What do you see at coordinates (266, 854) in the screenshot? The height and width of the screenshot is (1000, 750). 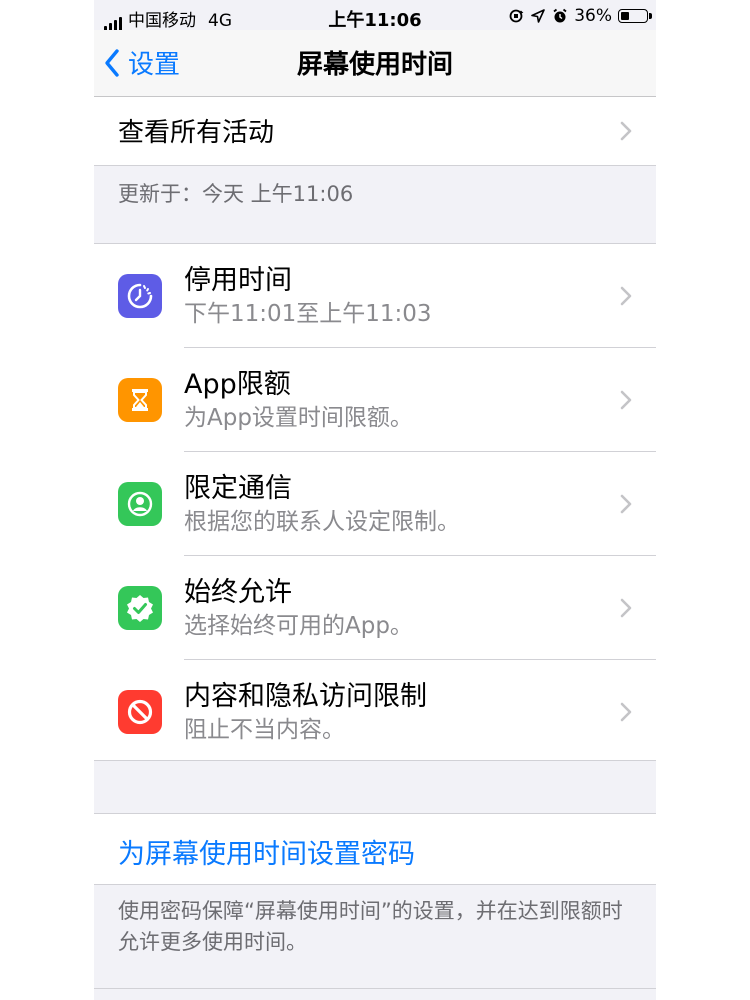 I see `set-passcode-label: 为屏幕使用时间设置密码` at bounding box center [266, 854].